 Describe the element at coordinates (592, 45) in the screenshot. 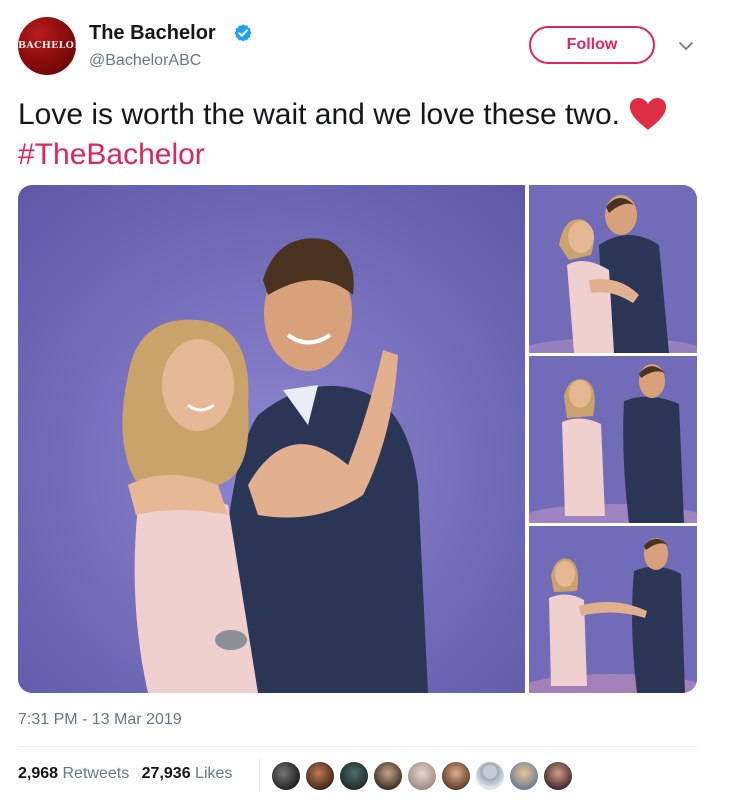

I see `follow-button: Follow` at that location.